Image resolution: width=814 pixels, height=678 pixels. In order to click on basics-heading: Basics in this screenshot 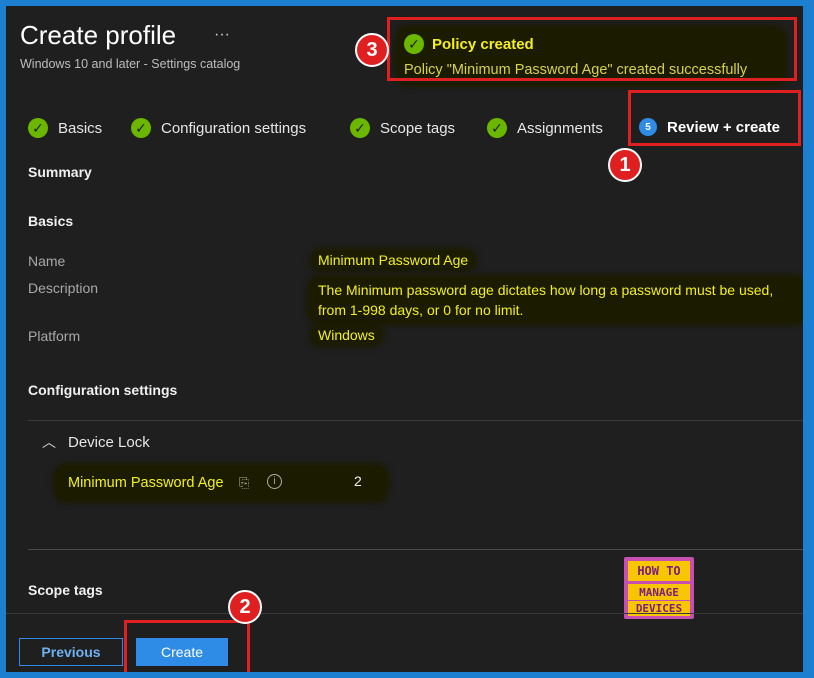, I will do `click(51, 221)`.